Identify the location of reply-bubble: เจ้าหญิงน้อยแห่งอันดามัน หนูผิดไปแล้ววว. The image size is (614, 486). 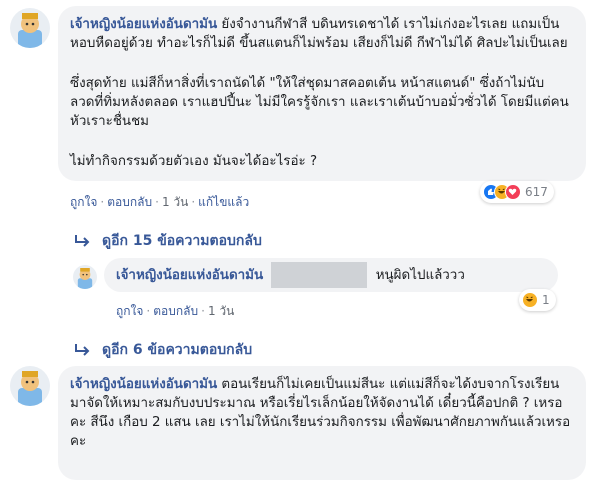
(331, 275).